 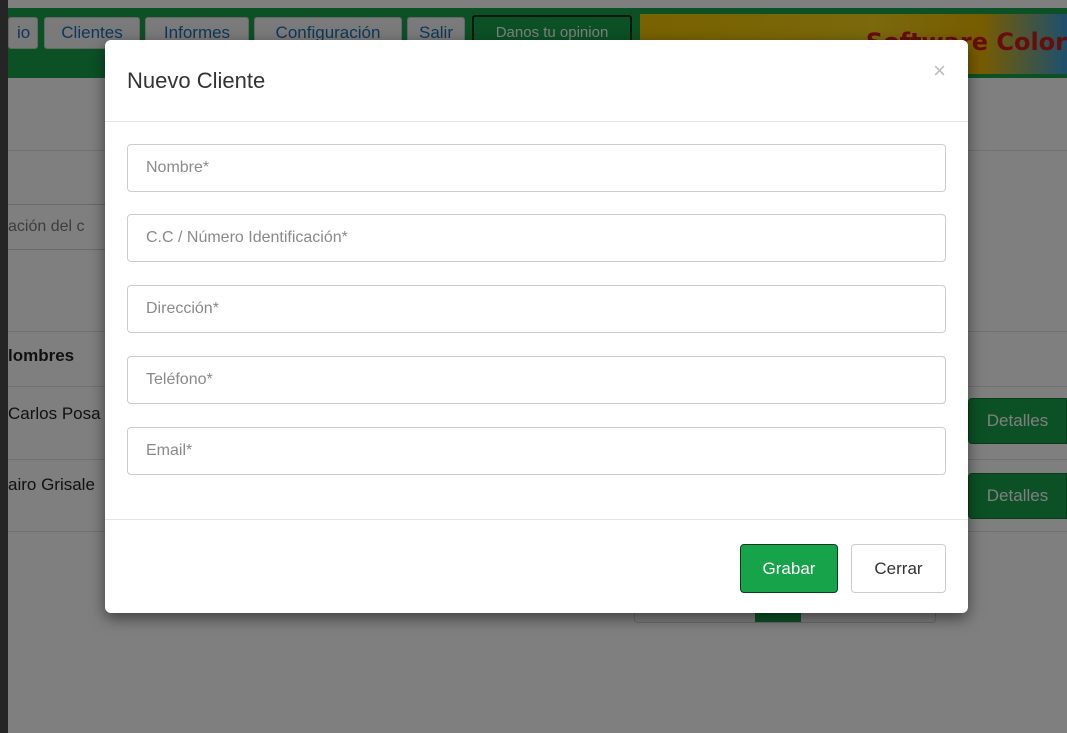 What do you see at coordinates (196, 80) in the screenshot?
I see `dialog-title: Nuevo Cliente` at bounding box center [196, 80].